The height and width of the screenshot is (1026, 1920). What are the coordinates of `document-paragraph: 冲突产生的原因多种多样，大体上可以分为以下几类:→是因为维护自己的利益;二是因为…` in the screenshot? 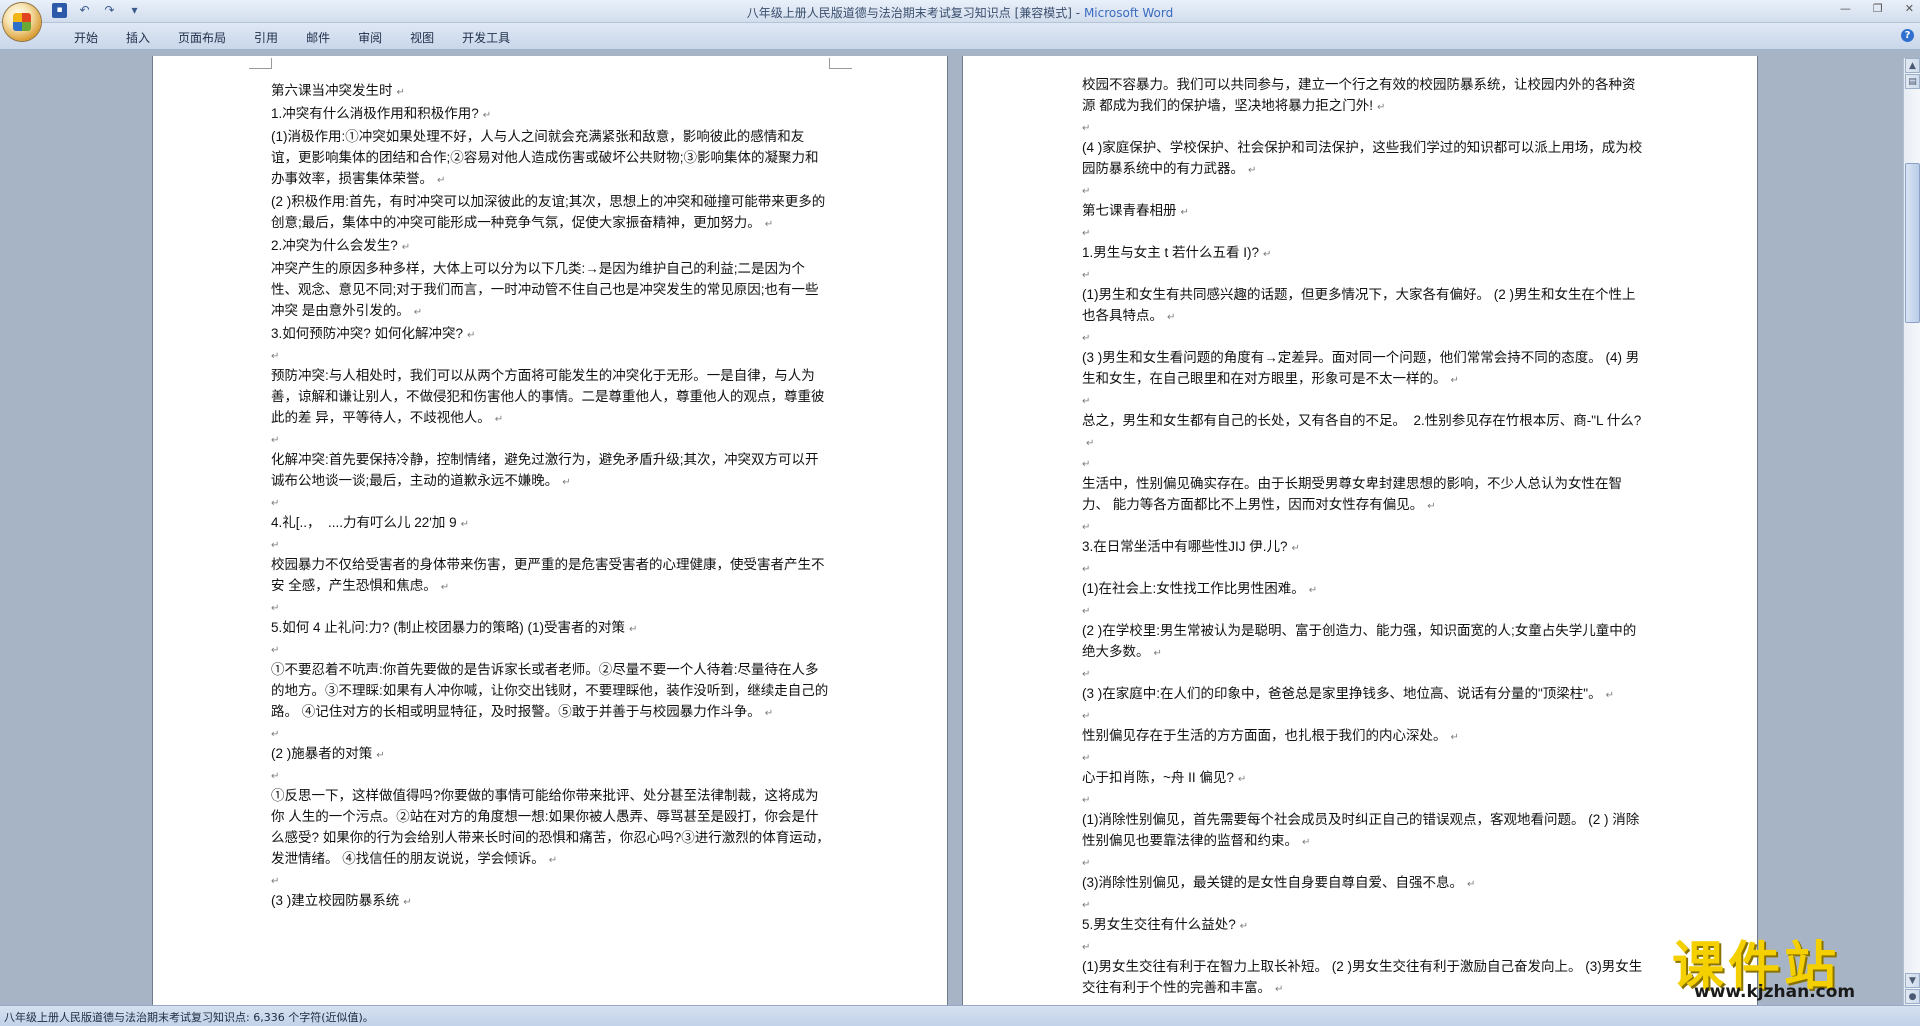 It's located at (551, 290).